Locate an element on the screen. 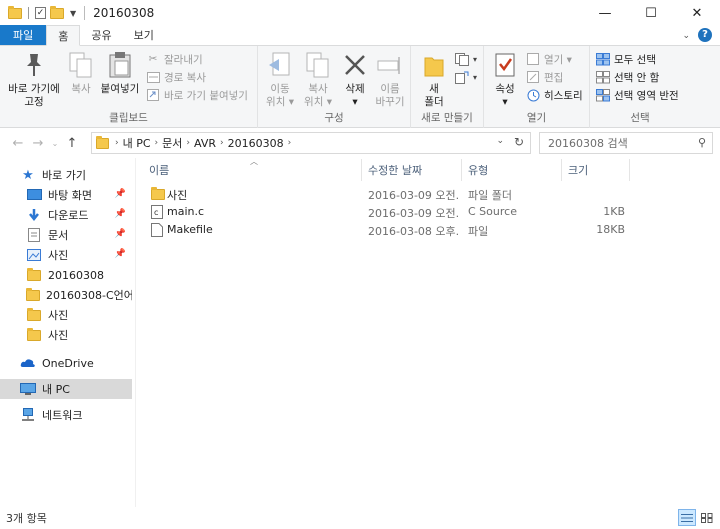 Image resolution: width=720 pixels, height=529 pixels. rename-button: 이름 바꾸기 is located at coordinates (390, 79).